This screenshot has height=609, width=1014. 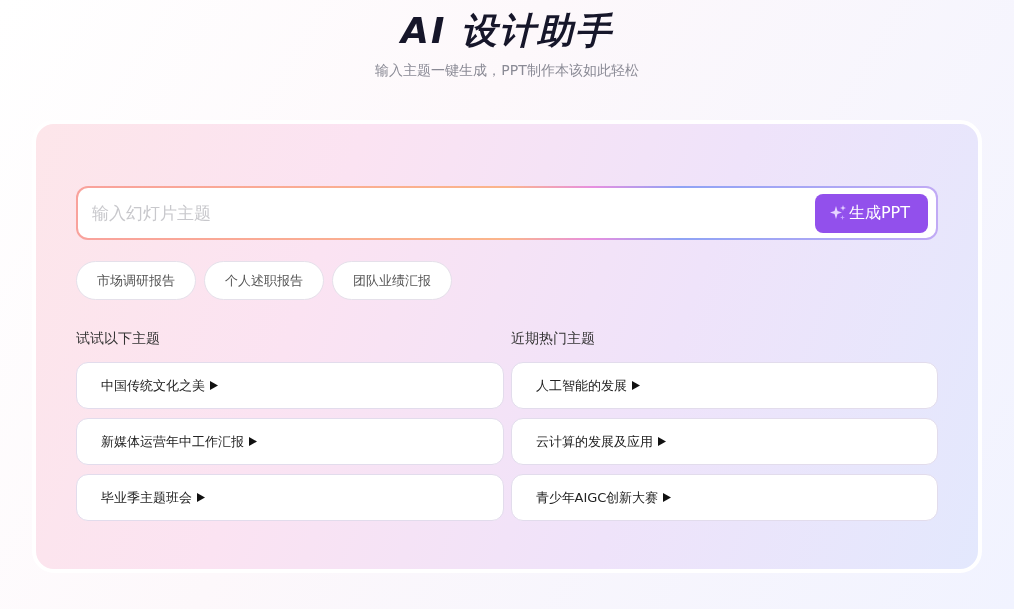 What do you see at coordinates (507, 31) in the screenshot?
I see `page-title: AI 设计助手` at bounding box center [507, 31].